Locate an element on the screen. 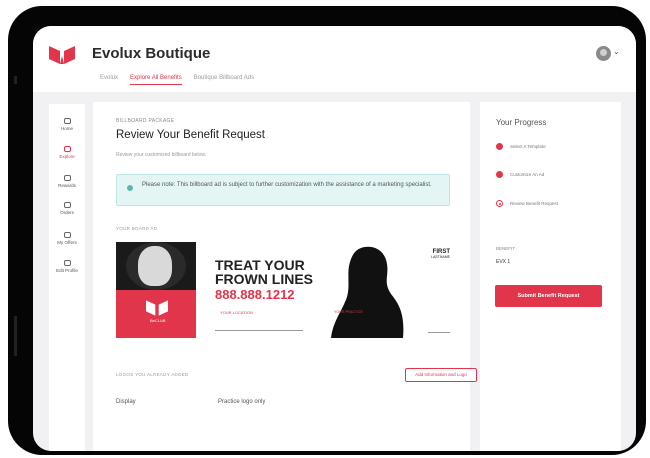  profile-icon is located at coordinates (67, 263).